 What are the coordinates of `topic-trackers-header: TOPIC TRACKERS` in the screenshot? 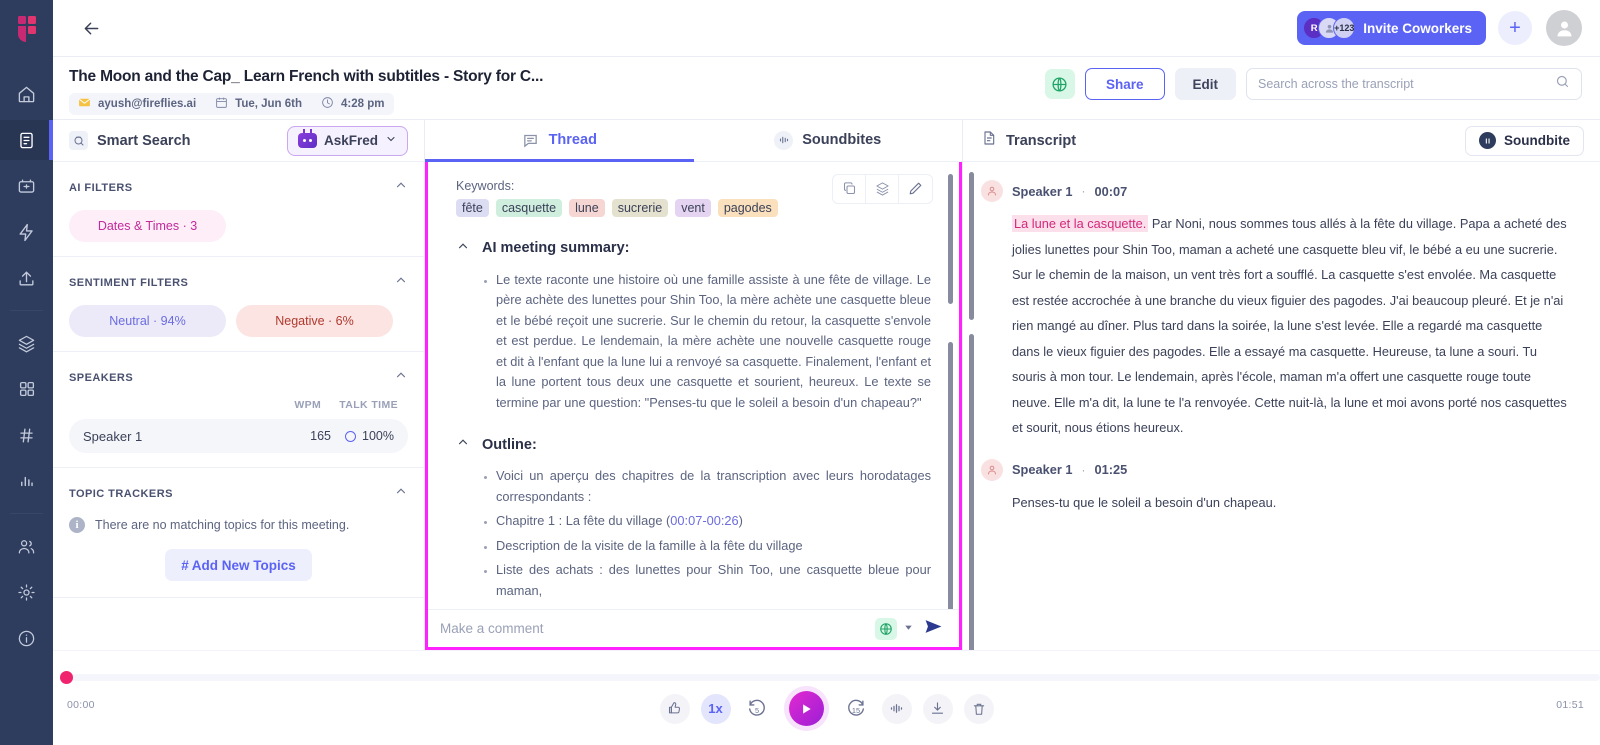 It's located at (238, 493).